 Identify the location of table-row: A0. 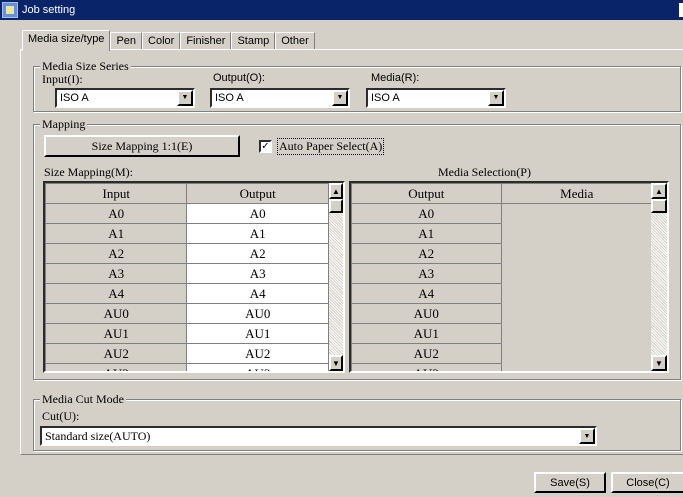
(502, 213).